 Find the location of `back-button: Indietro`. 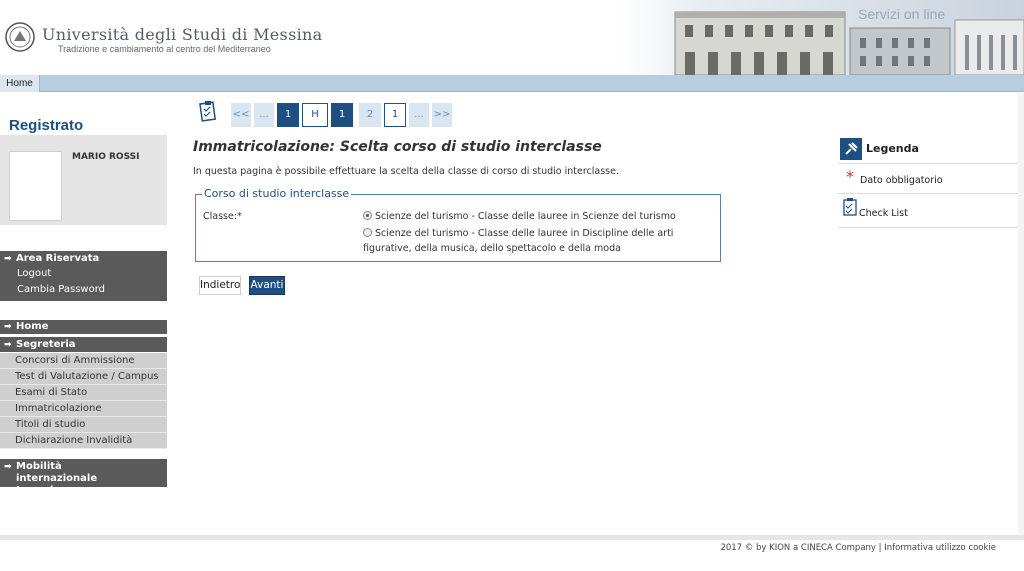

back-button: Indietro is located at coordinates (220, 285).